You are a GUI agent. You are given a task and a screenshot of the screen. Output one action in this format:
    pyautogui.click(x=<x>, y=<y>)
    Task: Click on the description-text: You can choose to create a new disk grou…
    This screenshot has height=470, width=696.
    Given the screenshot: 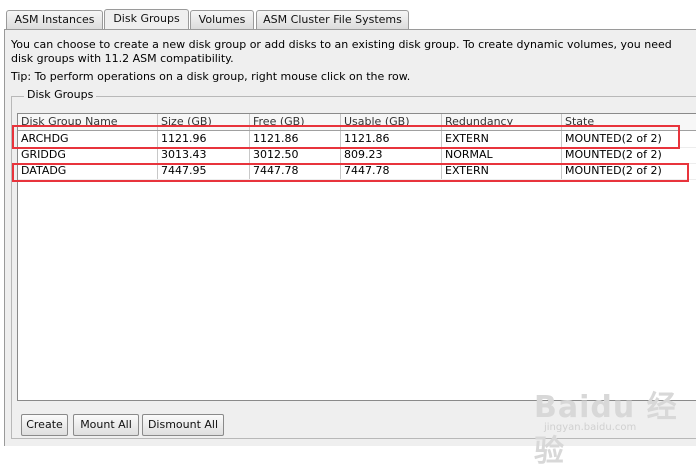 What is the action you would take?
    pyautogui.click(x=341, y=51)
    